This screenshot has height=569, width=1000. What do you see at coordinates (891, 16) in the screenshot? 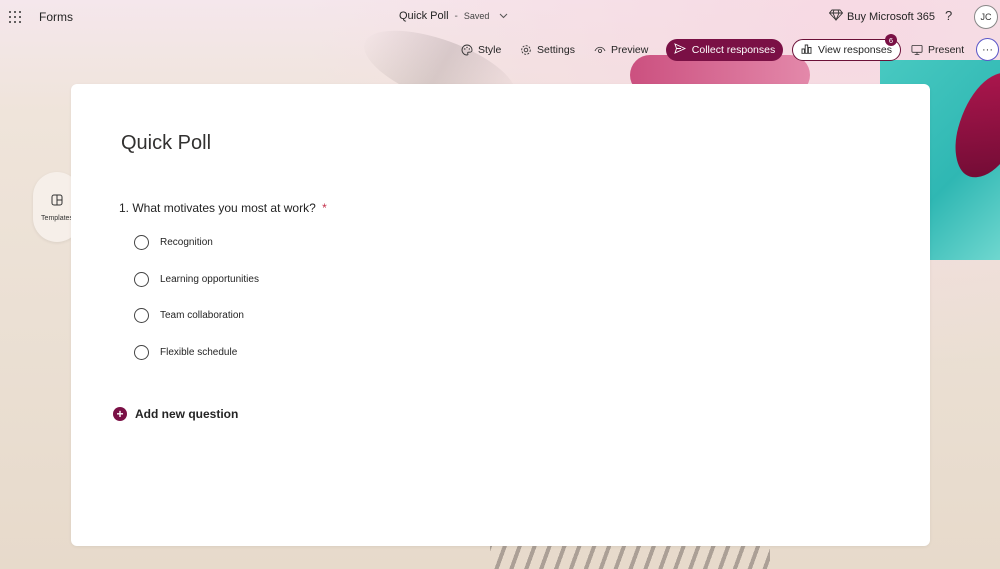
I see `buy-label: Buy Microsoft 365` at bounding box center [891, 16].